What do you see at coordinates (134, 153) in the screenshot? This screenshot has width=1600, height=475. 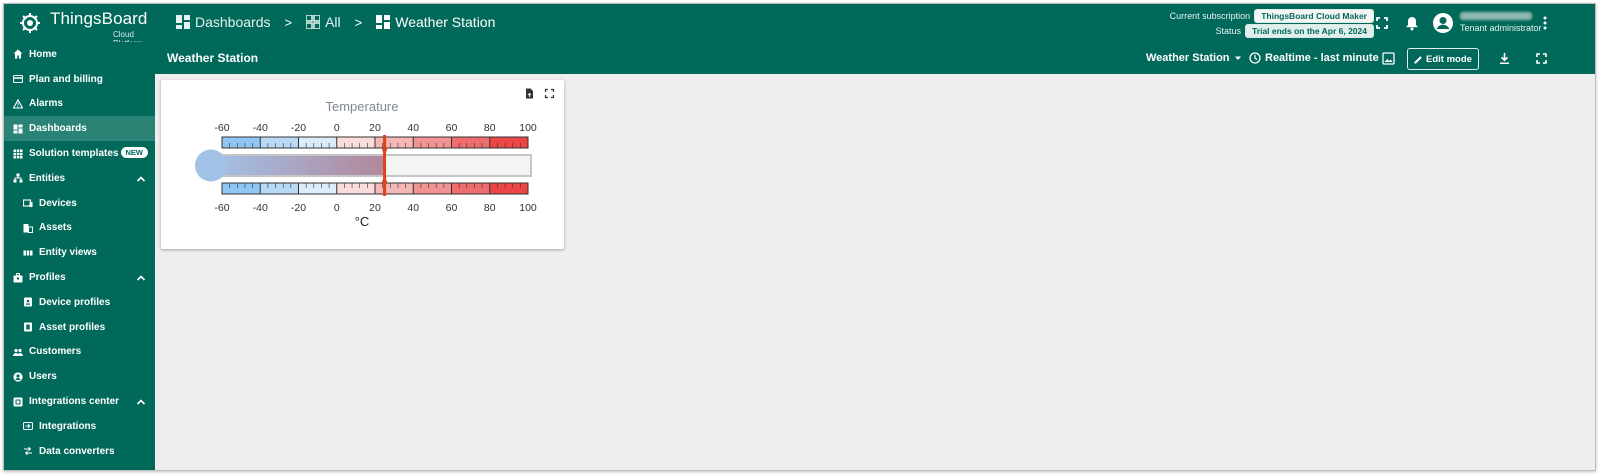 I see `new-badge: NEW` at bounding box center [134, 153].